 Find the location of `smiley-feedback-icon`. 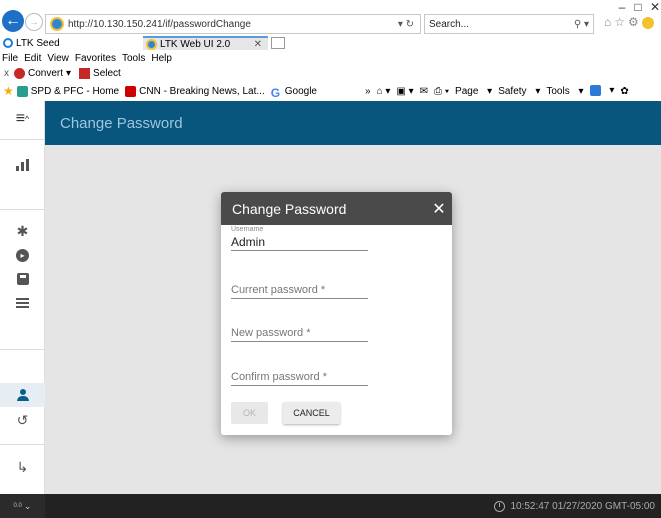

smiley-feedback-icon is located at coordinates (647, 22).